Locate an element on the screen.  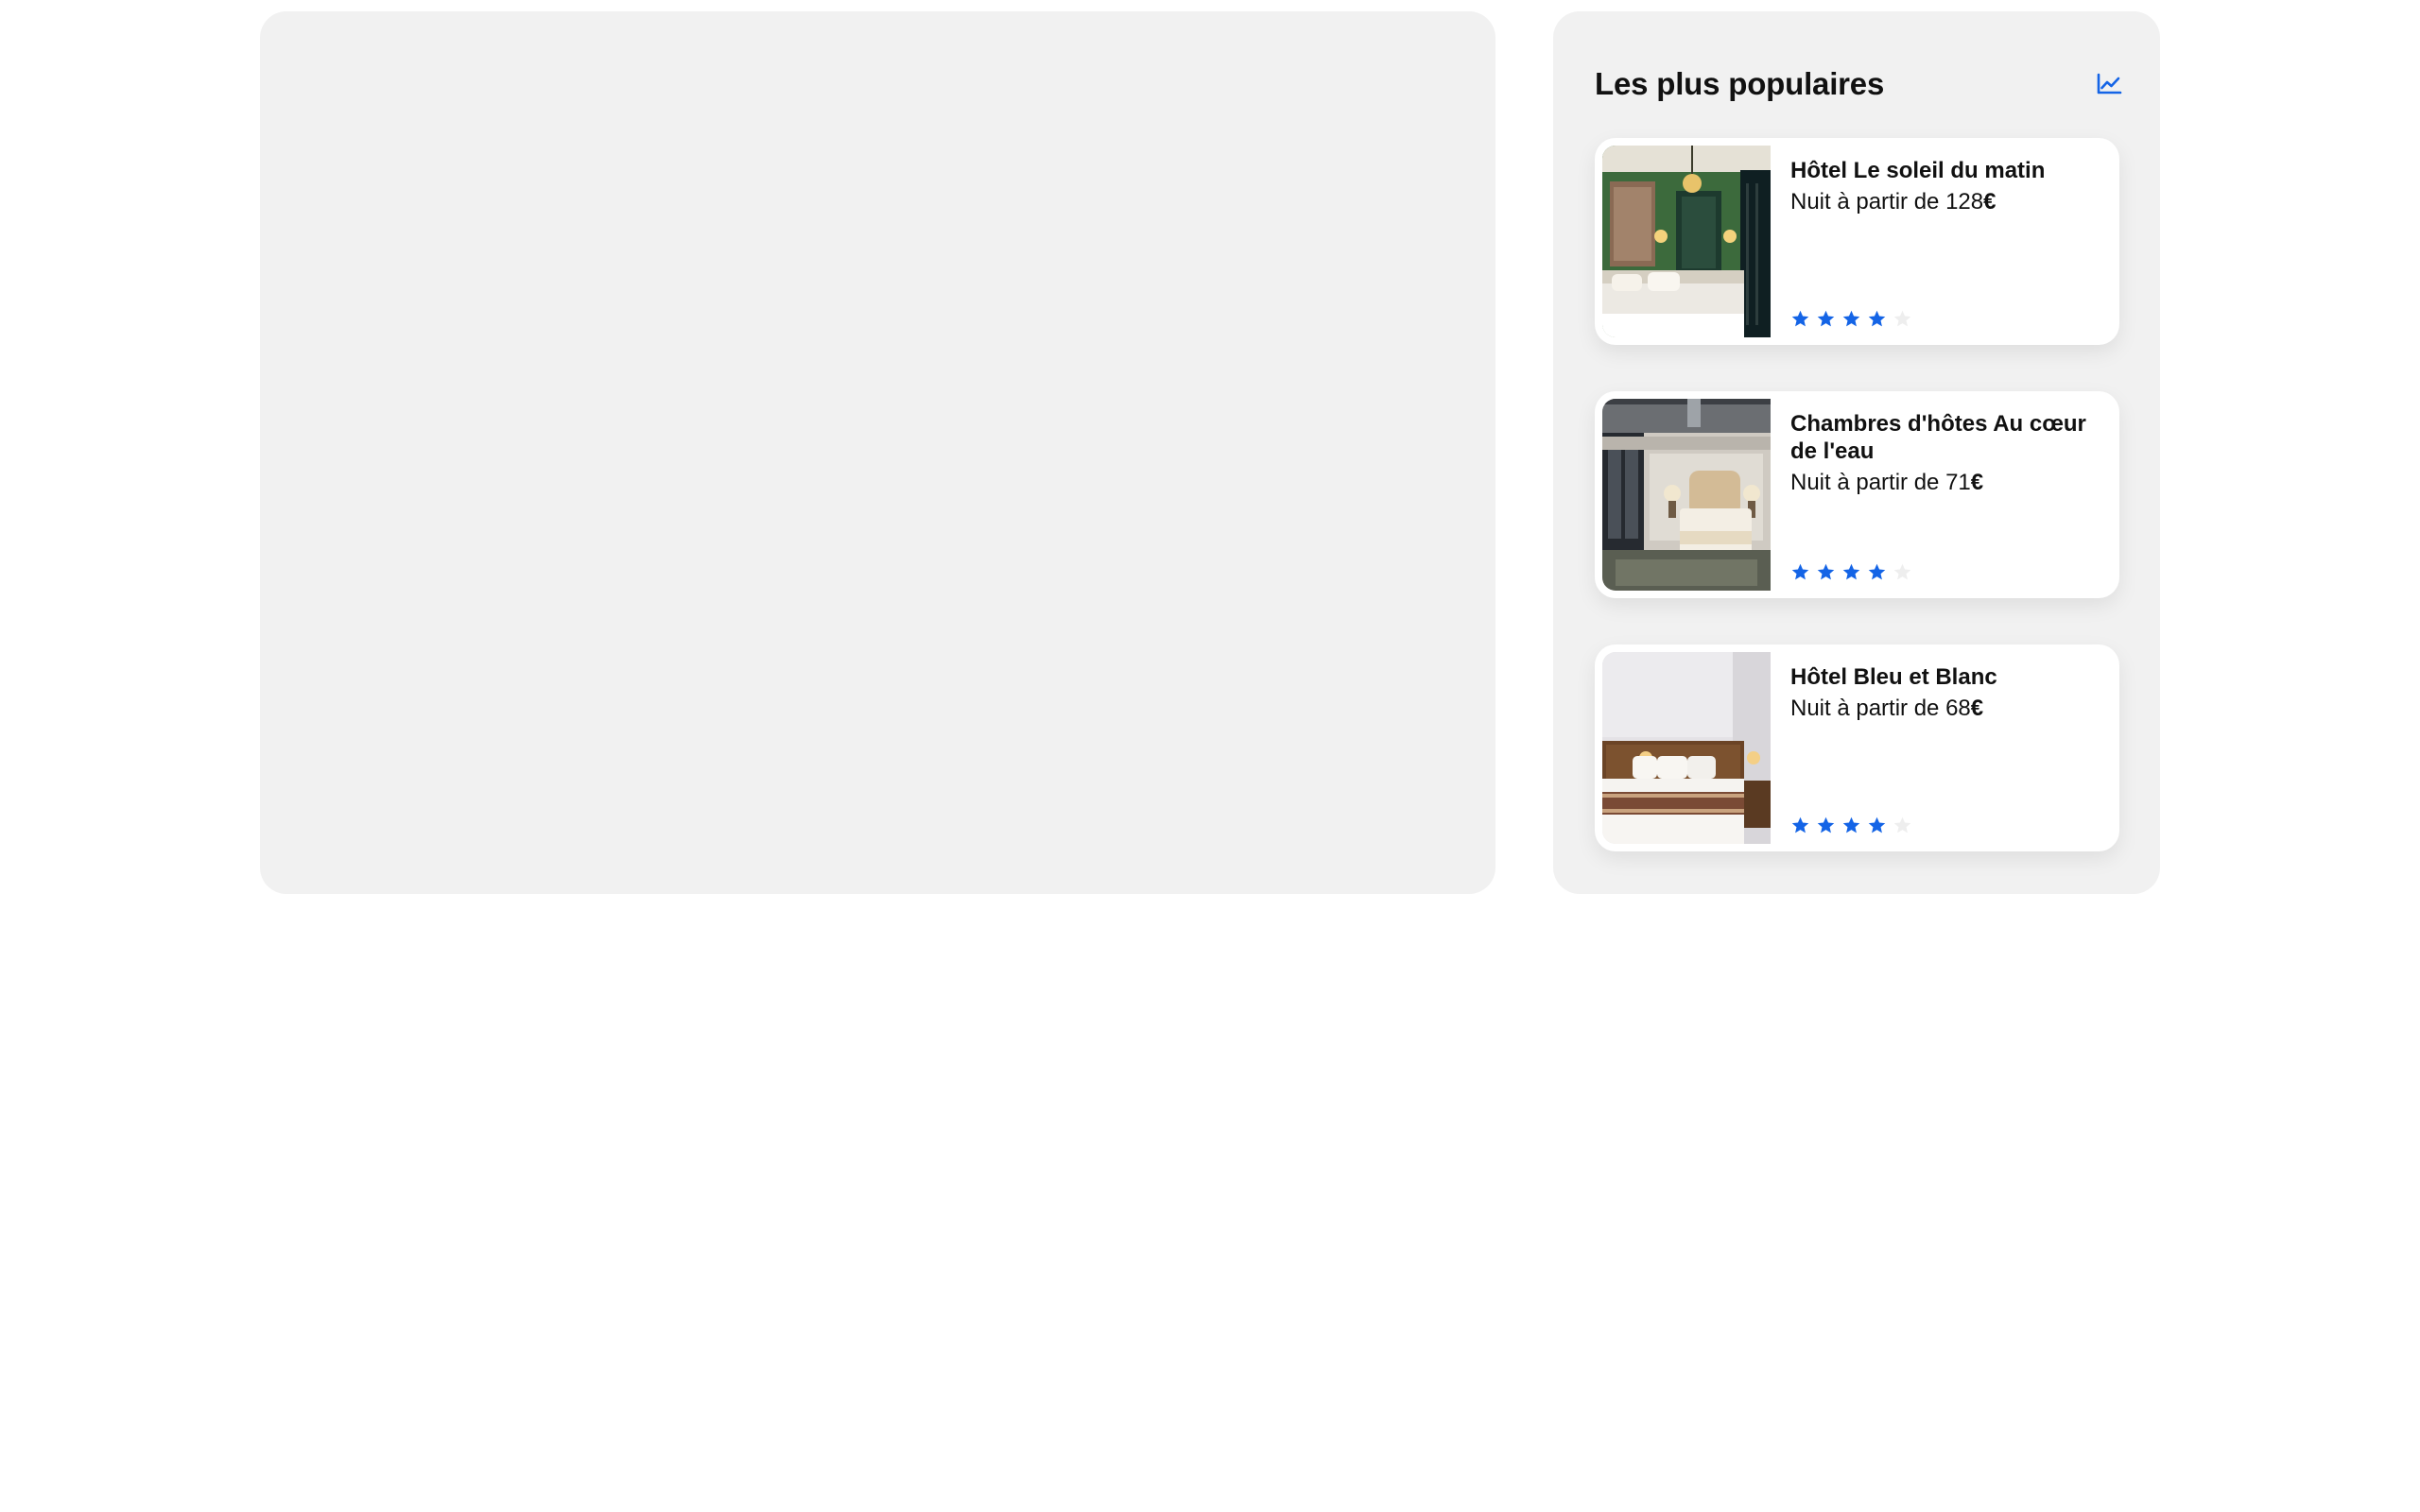
price-value: 68 is located at coordinates (1958, 708).